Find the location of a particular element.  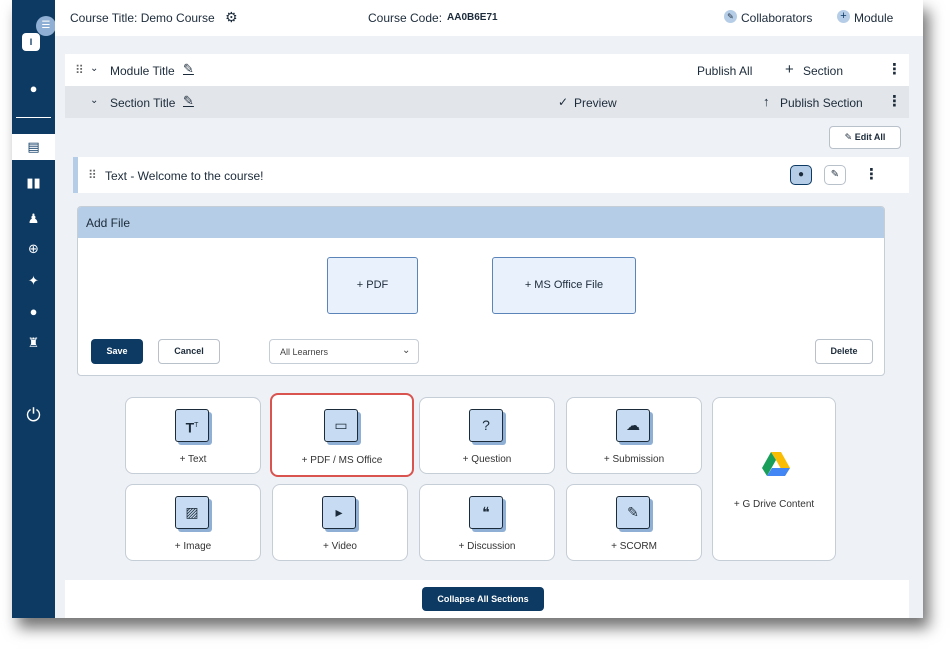

tile-label: + Text is located at coordinates (193, 459).